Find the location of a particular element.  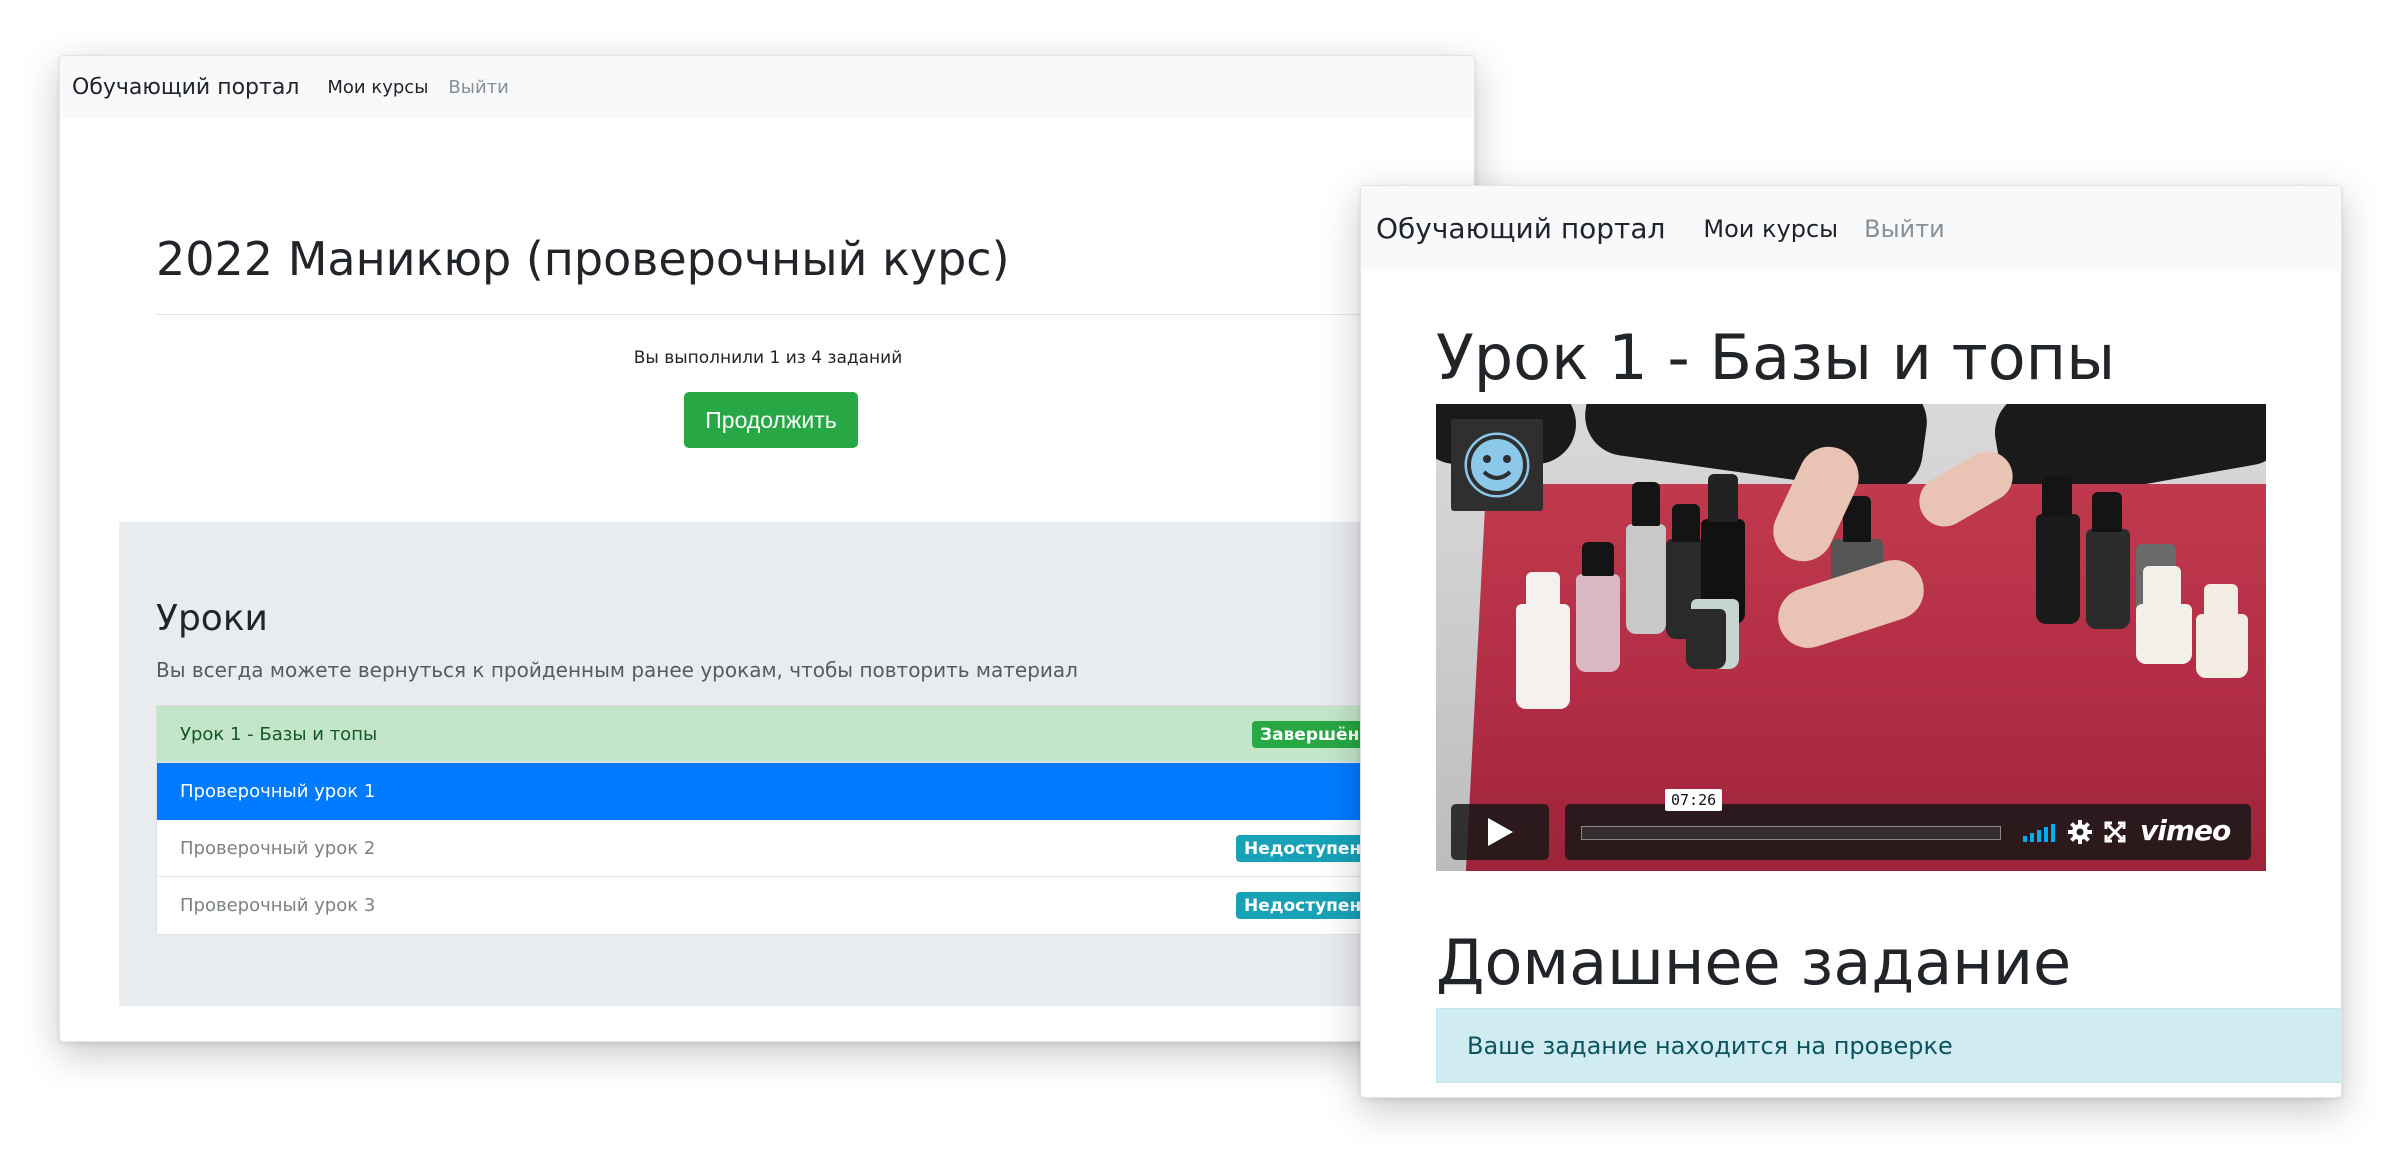

lessons-heading: Уроки is located at coordinates (212, 618).